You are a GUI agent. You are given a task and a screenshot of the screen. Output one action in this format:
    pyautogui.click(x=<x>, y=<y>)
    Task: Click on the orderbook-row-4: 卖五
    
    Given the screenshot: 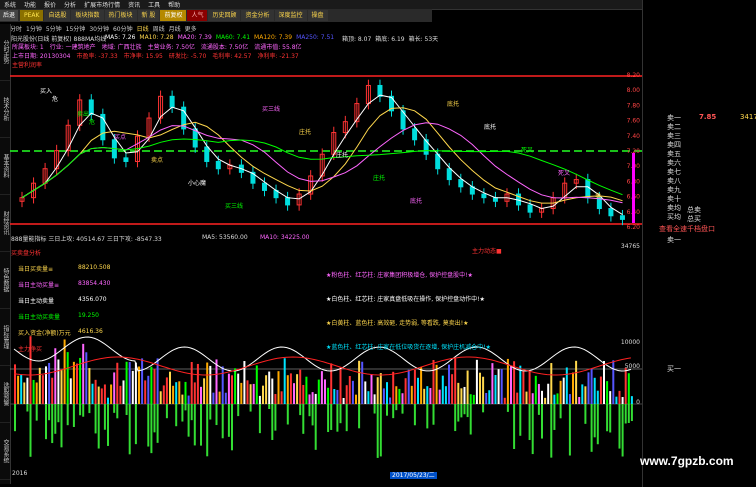 What is the action you would take?
    pyautogui.click(x=699, y=153)
    